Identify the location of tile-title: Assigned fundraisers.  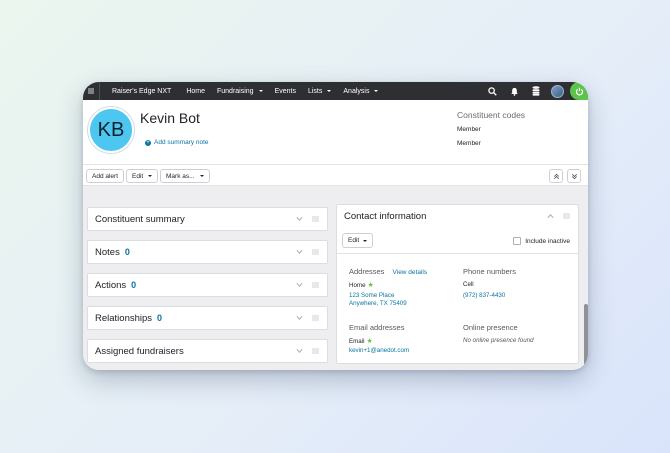
(139, 351).